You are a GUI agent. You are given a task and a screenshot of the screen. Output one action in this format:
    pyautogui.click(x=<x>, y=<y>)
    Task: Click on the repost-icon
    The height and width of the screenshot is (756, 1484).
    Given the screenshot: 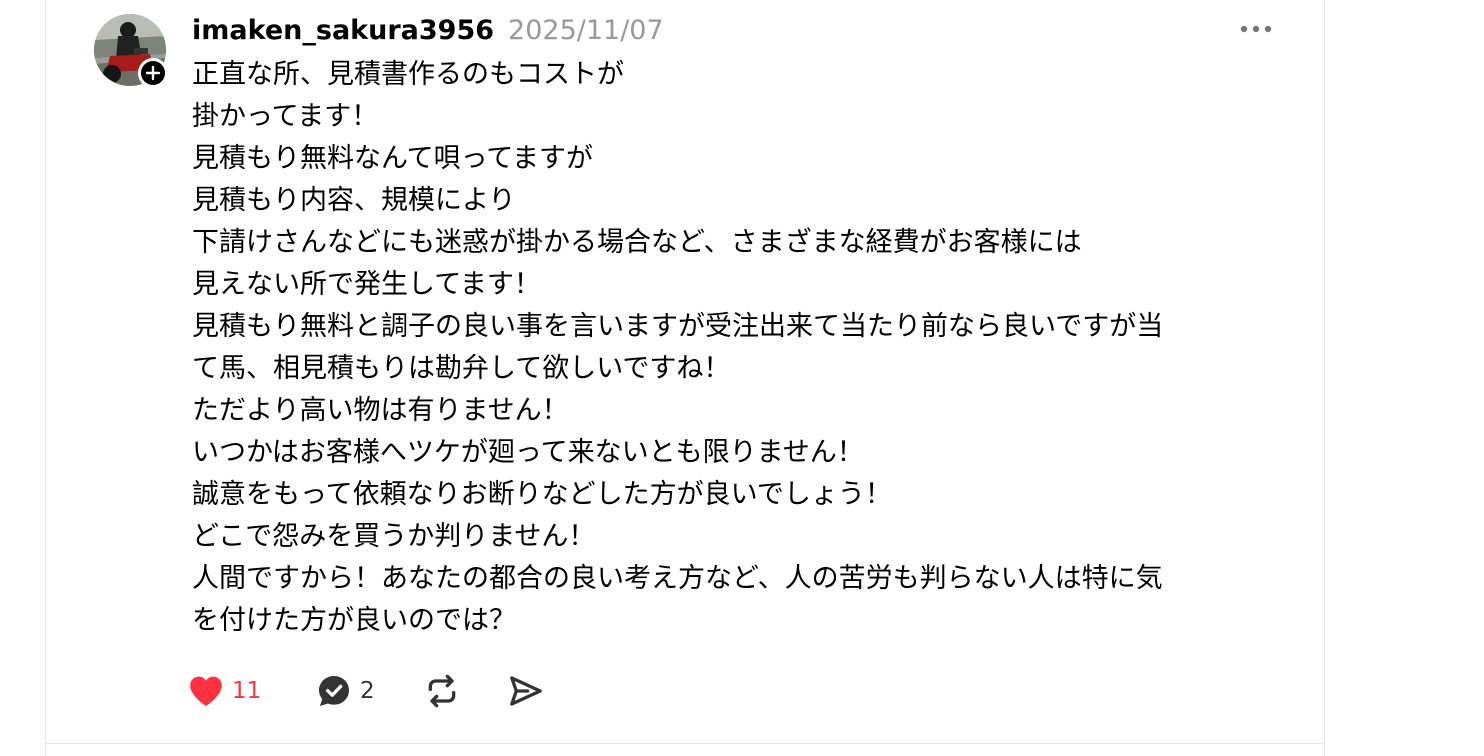 What is the action you would take?
    pyautogui.click(x=442, y=691)
    